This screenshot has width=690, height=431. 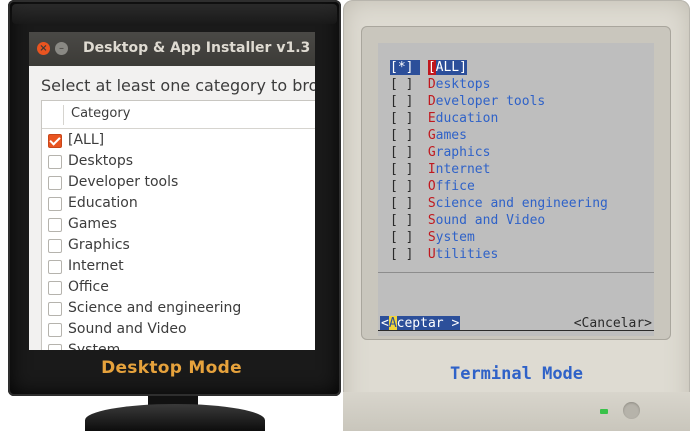 What do you see at coordinates (61, 48) in the screenshot?
I see `minimize-icon: –` at bounding box center [61, 48].